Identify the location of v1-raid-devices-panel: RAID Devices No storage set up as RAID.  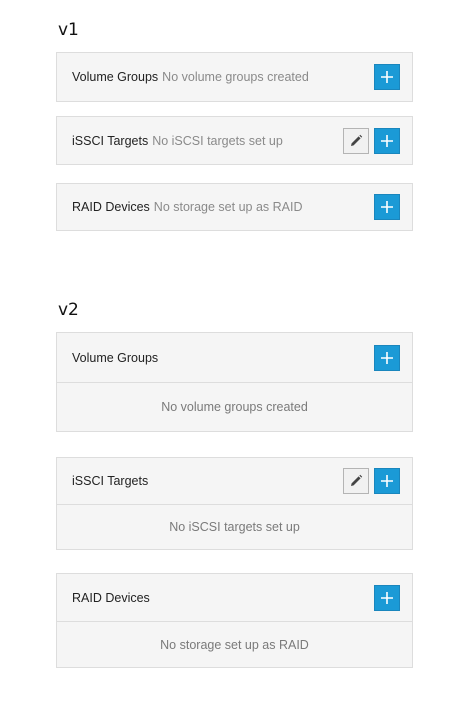
(234, 207).